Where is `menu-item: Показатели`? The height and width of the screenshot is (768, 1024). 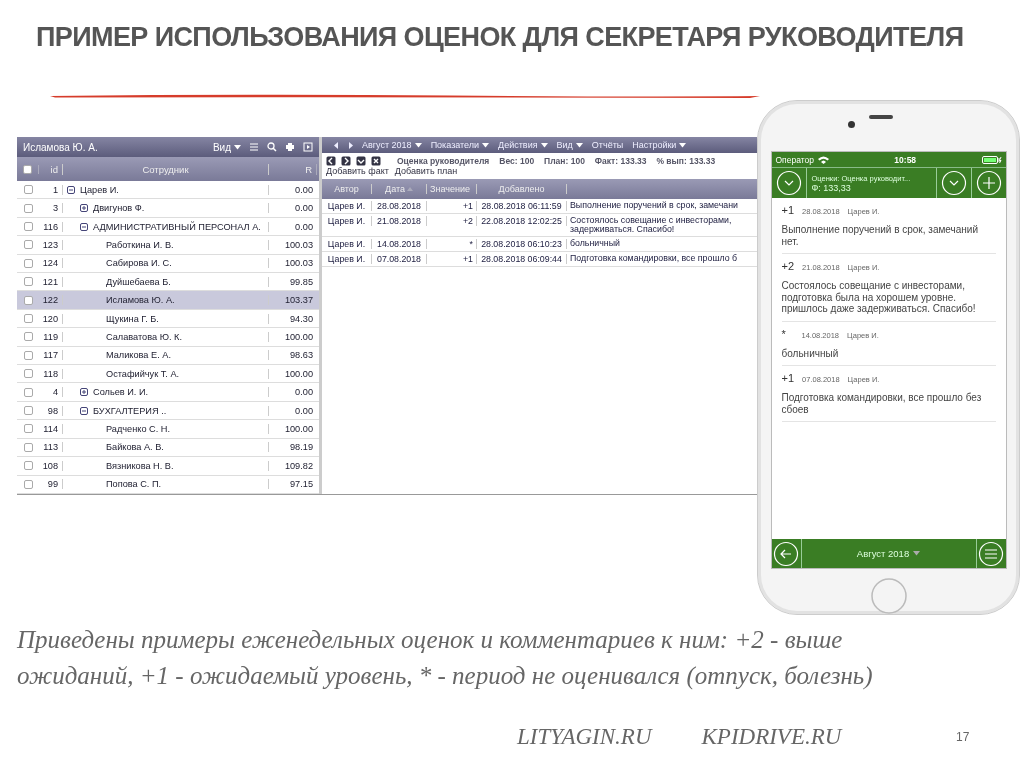
menu-item: Показатели is located at coordinates (460, 145).